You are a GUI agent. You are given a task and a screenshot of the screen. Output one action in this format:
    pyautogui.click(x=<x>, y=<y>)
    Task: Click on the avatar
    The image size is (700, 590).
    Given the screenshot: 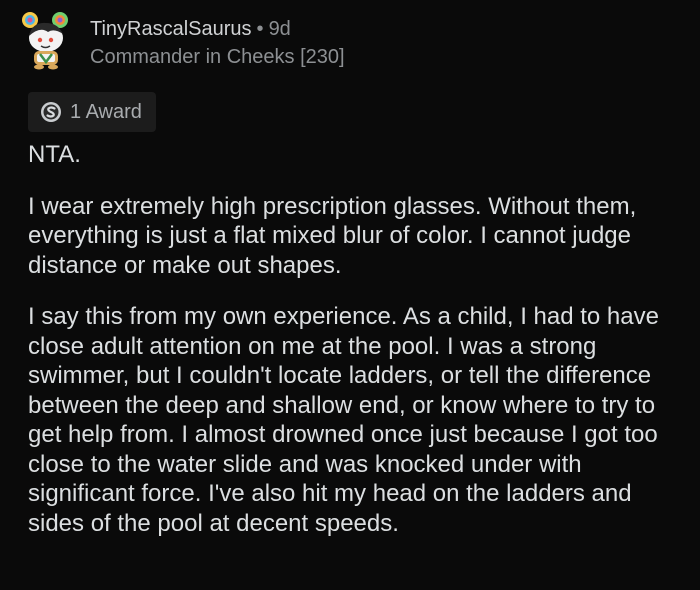 What is the action you would take?
    pyautogui.click(x=48, y=40)
    